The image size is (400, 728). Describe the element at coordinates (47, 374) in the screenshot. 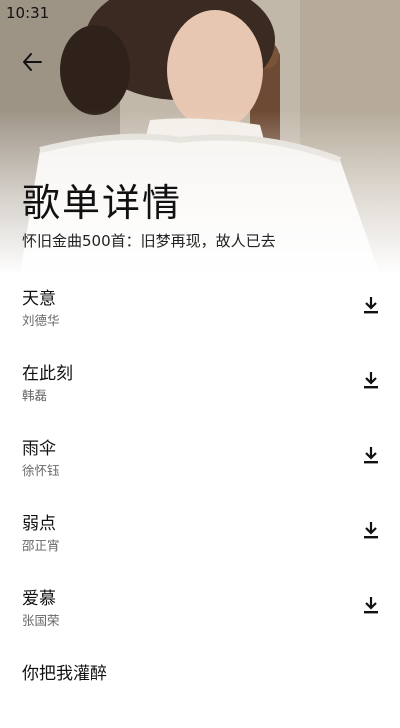

I see `song-title: 在此刻` at that location.